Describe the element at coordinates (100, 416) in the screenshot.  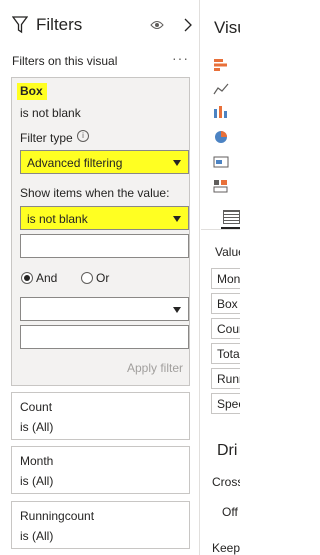
I see `filter-card-count: Count is (All)` at that location.